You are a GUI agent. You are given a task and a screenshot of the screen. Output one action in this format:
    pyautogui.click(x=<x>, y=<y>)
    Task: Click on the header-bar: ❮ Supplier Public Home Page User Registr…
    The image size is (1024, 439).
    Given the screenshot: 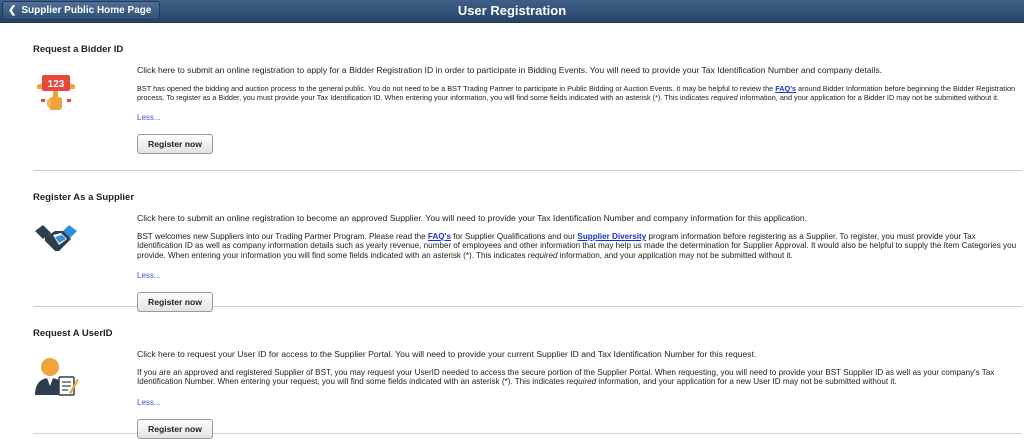 What is the action you would take?
    pyautogui.click(x=512, y=11)
    